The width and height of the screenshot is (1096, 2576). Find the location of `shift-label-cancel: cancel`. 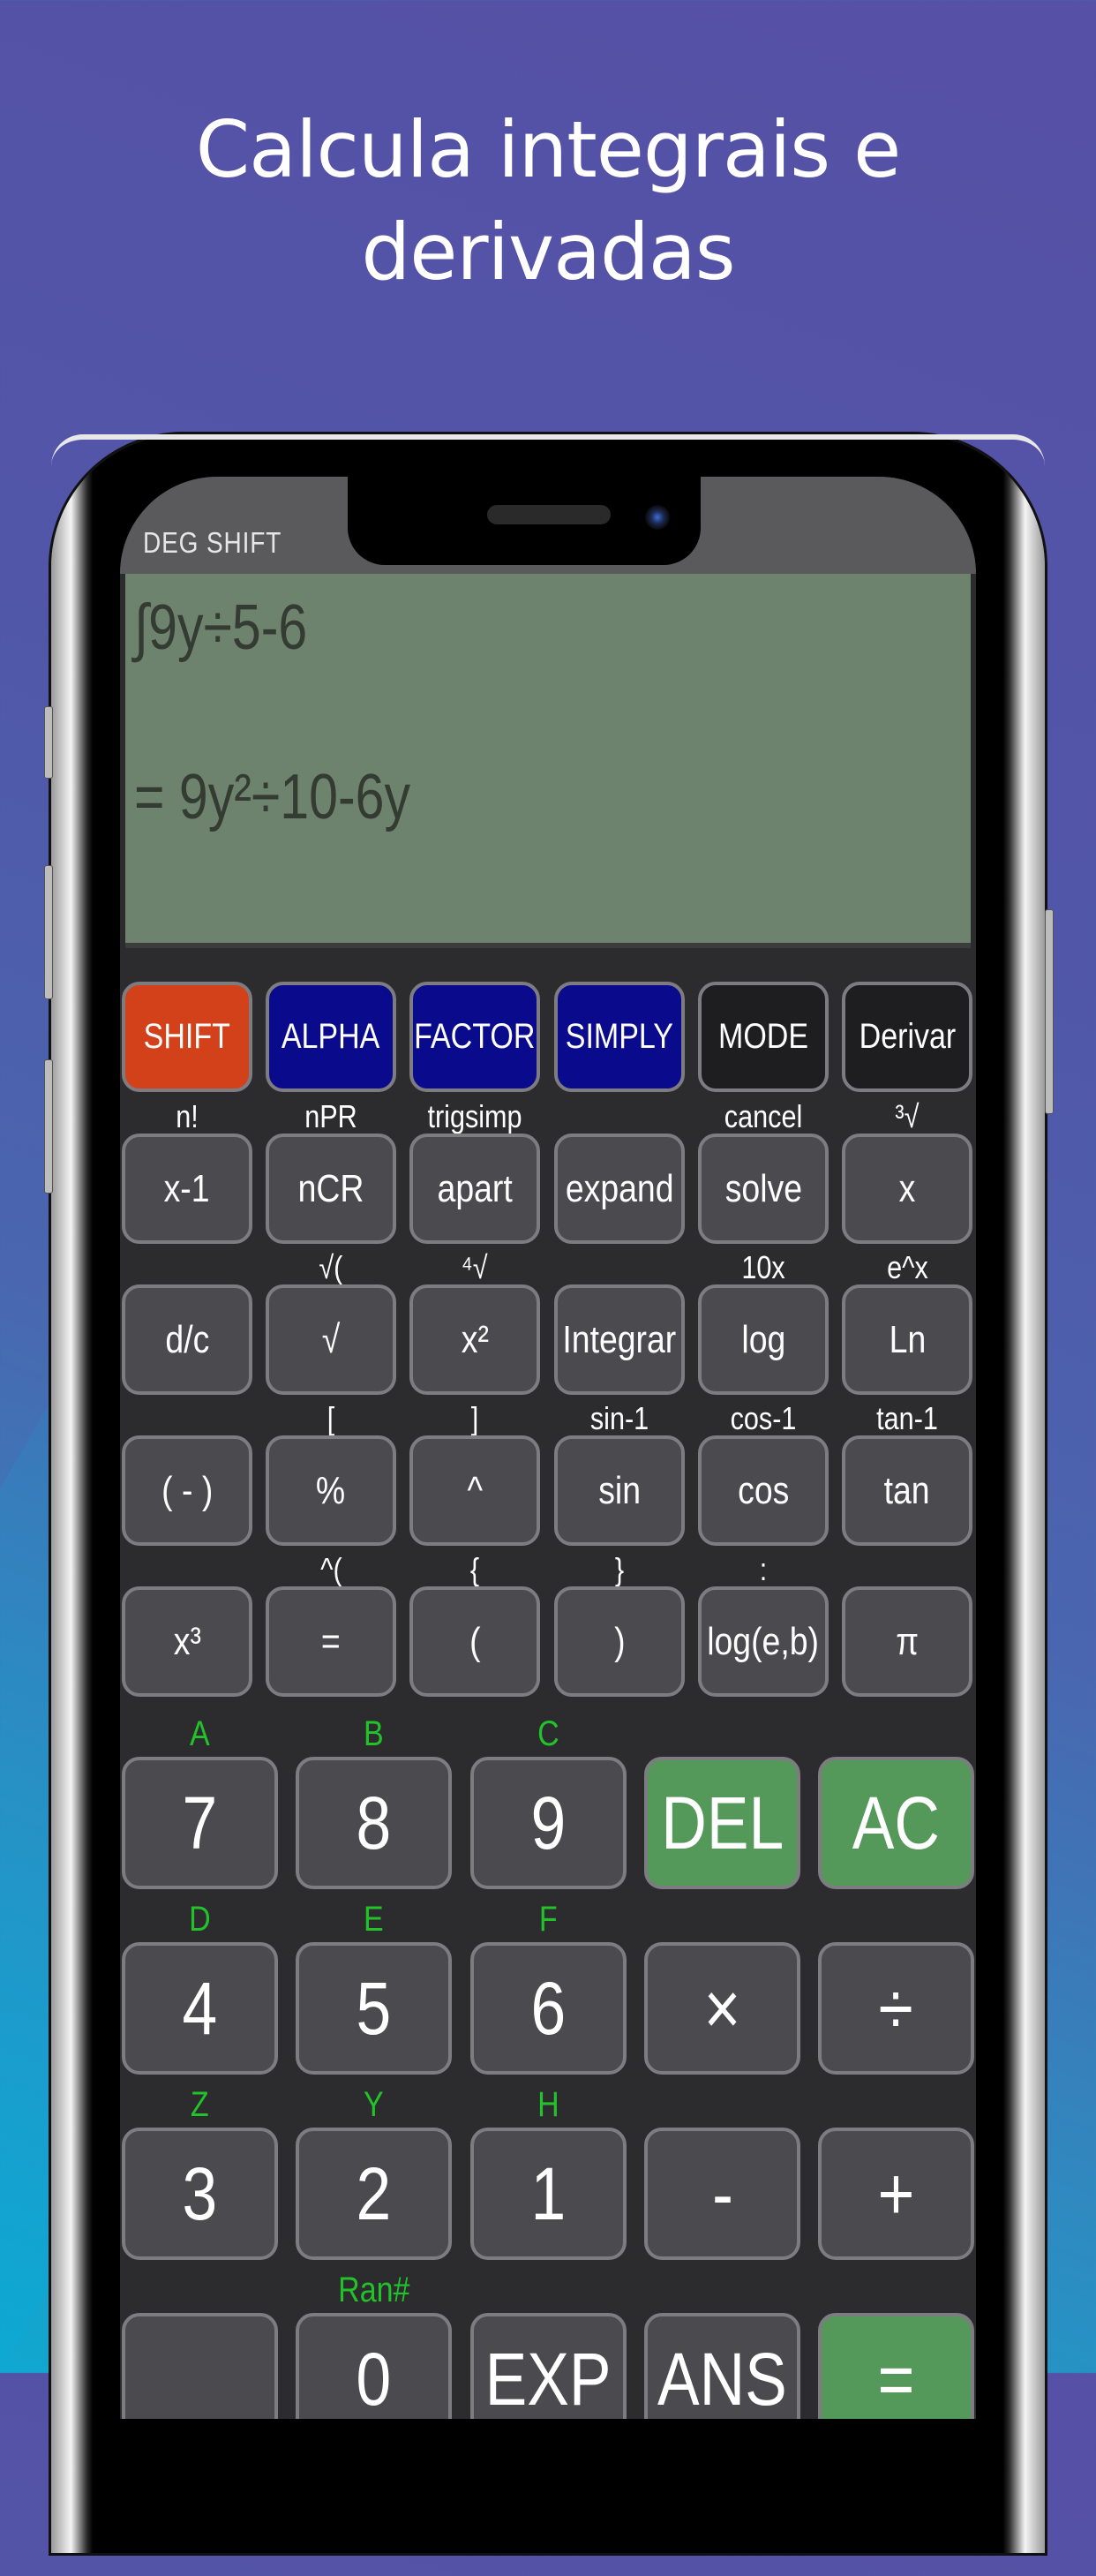

shift-label-cancel: cancel is located at coordinates (763, 1116).